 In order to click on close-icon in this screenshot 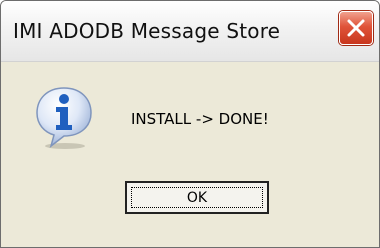, I will do `click(356, 28)`.